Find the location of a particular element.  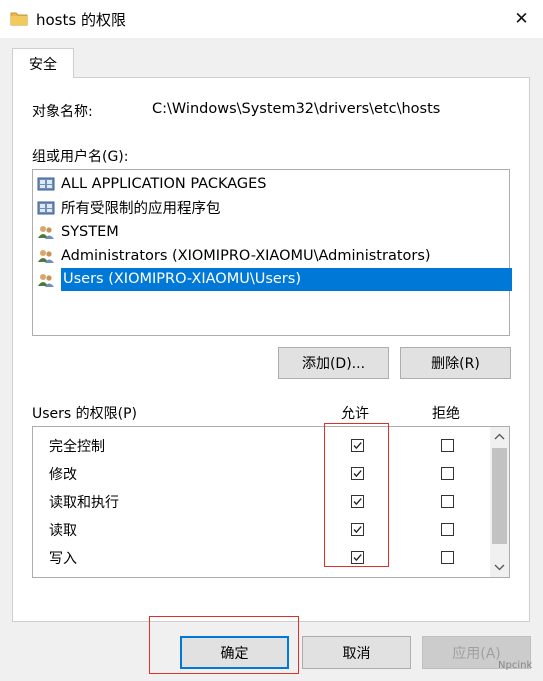

permission-name: 完全控制 is located at coordinates (77, 447).